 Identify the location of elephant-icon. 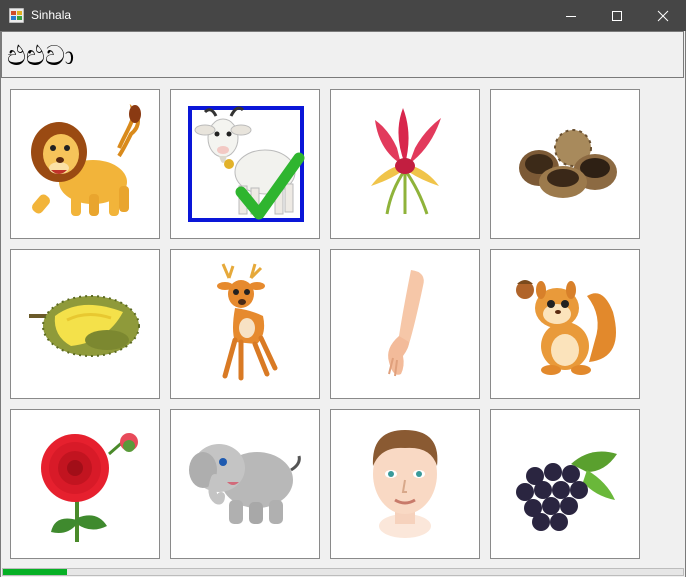
(245, 484).